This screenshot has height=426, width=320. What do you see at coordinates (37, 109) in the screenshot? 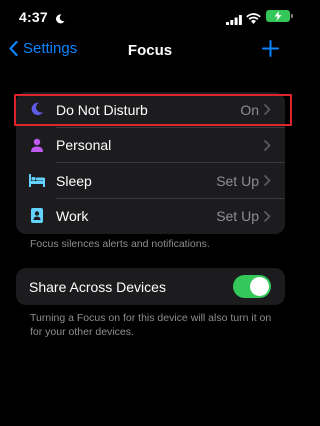
I see `moon-icon` at bounding box center [37, 109].